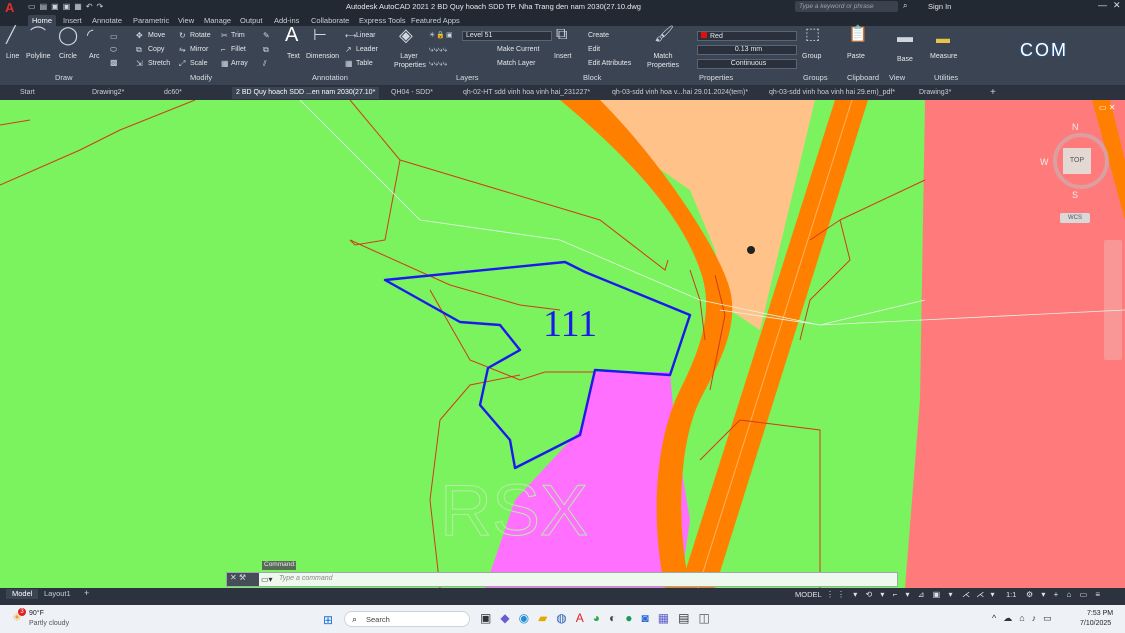 This screenshot has width=1125, height=633. I want to click on rotate-button: Rotate, so click(200, 35).